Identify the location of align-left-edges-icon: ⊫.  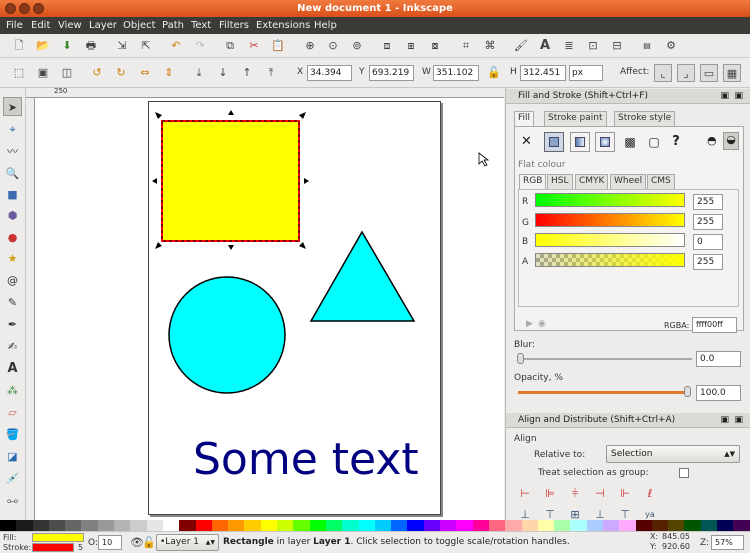
(550, 494).